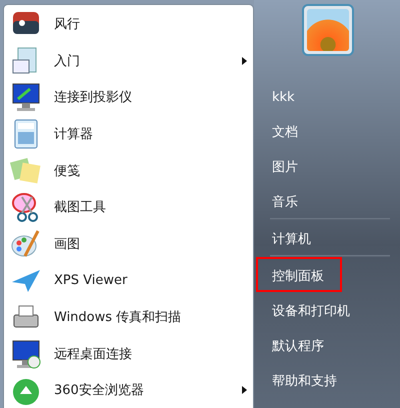 The width and height of the screenshot is (400, 408). I want to click on program-item: 360安全浏览器, so click(128, 390).